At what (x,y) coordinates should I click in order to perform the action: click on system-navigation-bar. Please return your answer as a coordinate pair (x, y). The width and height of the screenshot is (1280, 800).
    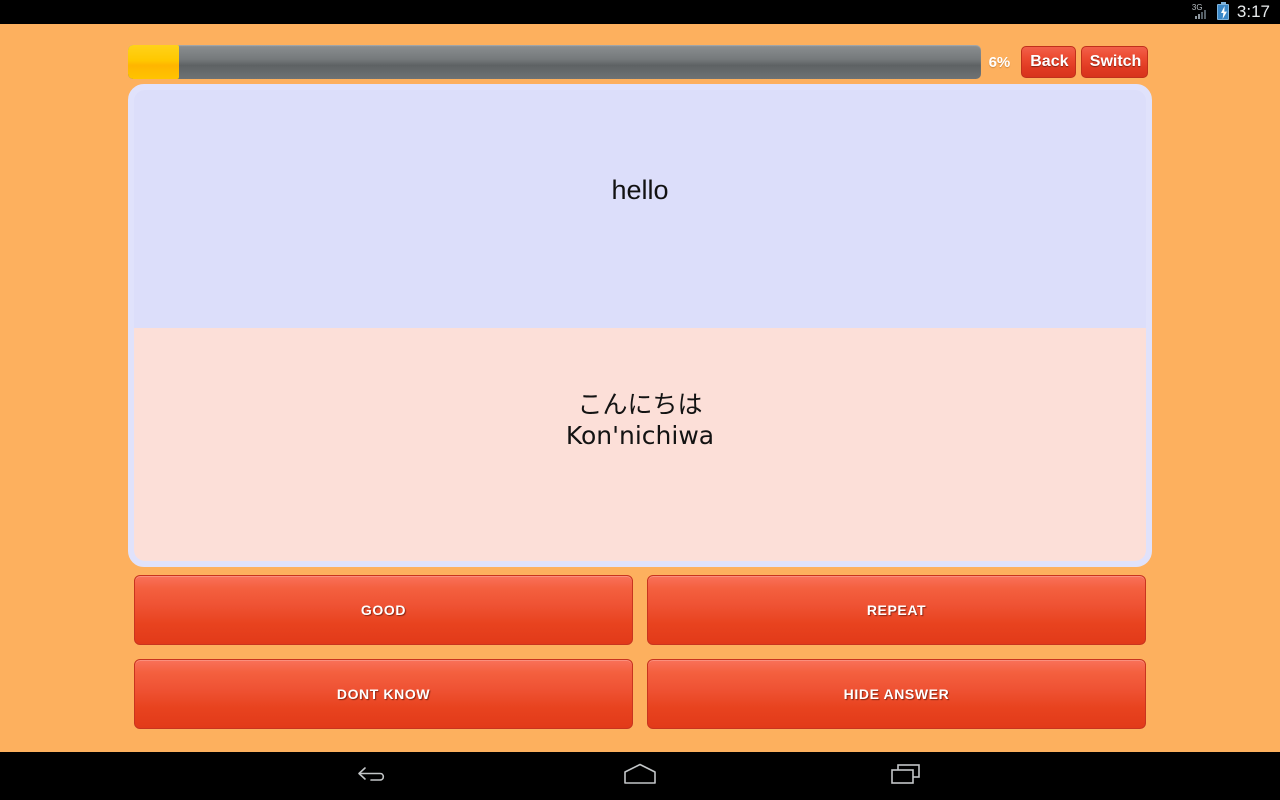
    Looking at the image, I should click on (640, 776).